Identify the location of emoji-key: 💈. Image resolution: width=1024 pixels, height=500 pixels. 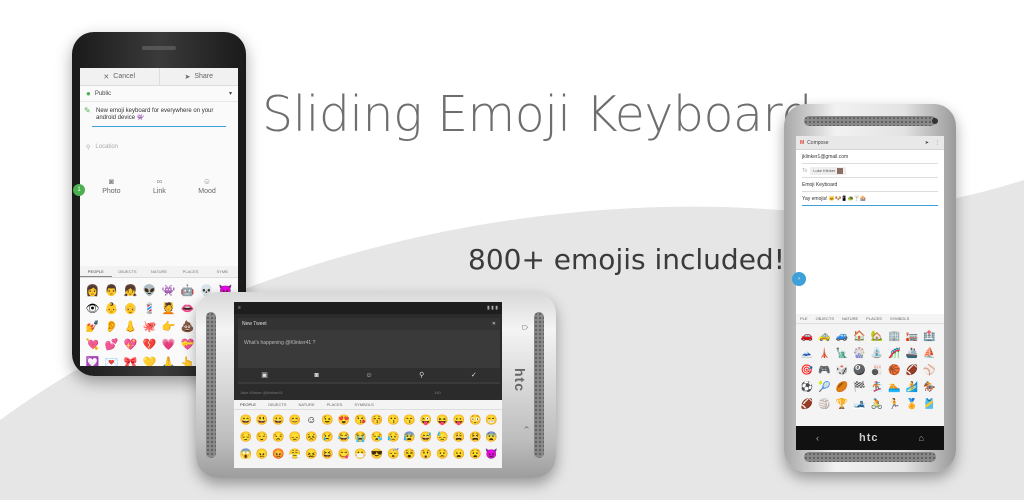
(149, 308).